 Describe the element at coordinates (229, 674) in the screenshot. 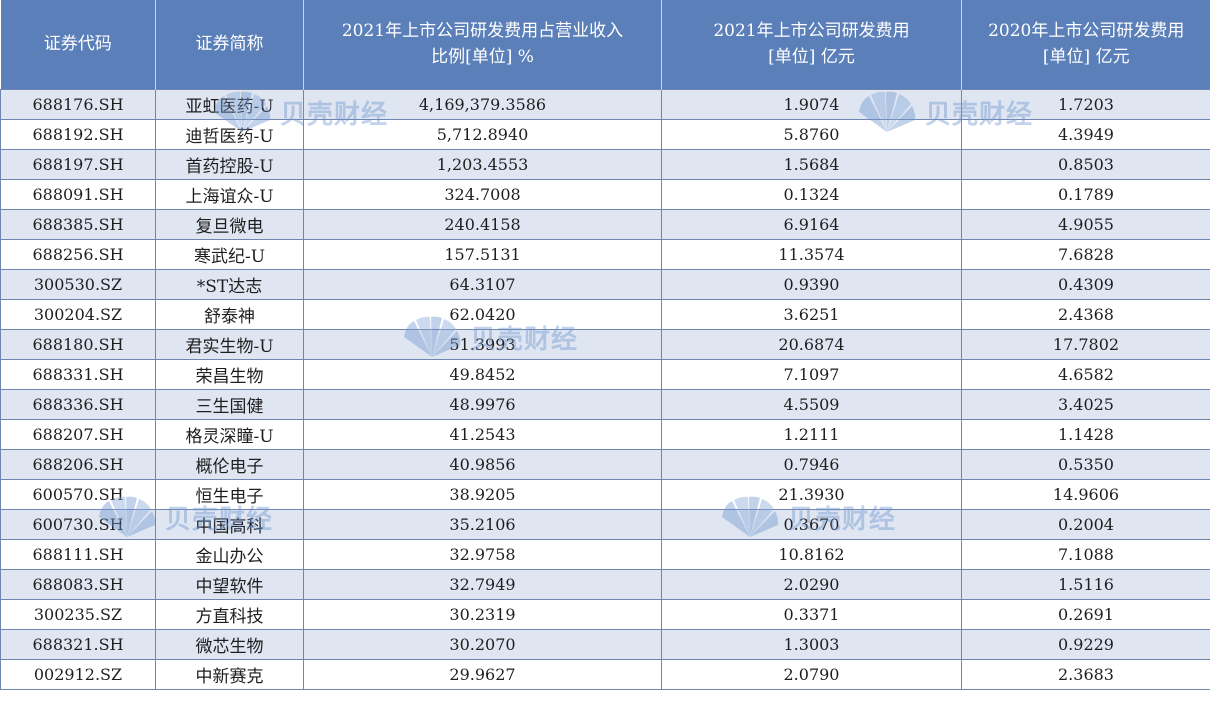

I see `cell-security-name: 中新赛克` at that location.